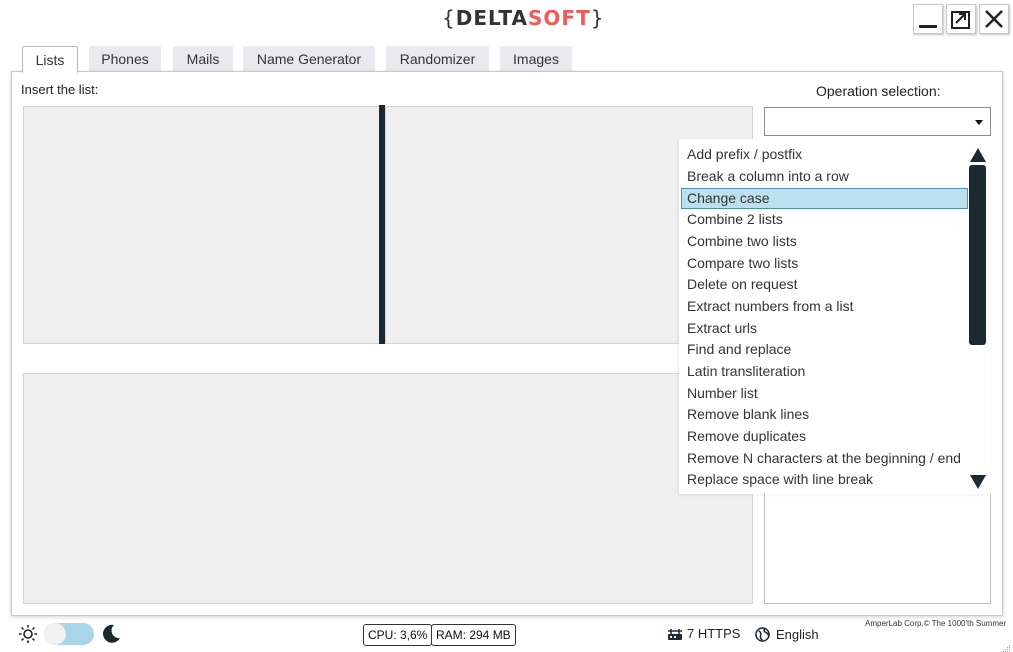 The image size is (1013, 652). I want to click on operation-select, so click(877, 121).